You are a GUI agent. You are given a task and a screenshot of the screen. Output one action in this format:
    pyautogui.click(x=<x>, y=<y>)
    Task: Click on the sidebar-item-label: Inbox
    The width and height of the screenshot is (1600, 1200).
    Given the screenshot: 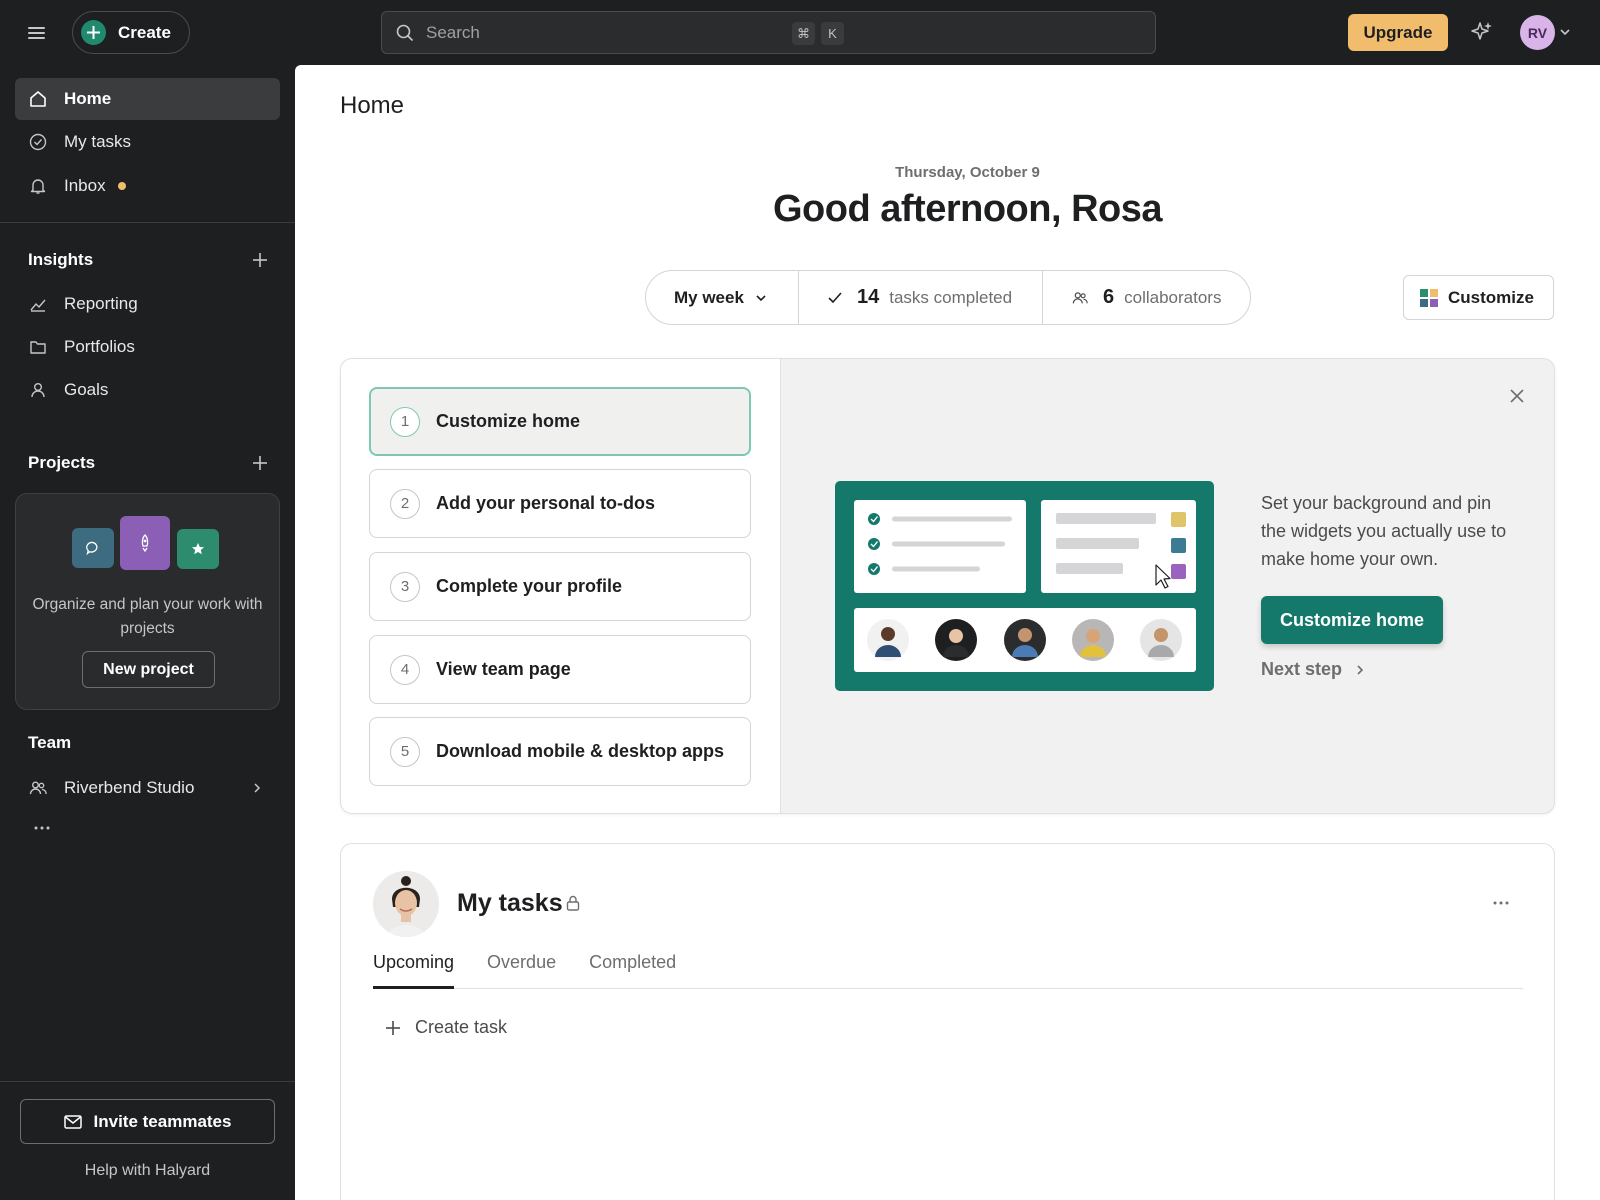 What is the action you would take?
    pyautogui.click(x=85, y=185)
    